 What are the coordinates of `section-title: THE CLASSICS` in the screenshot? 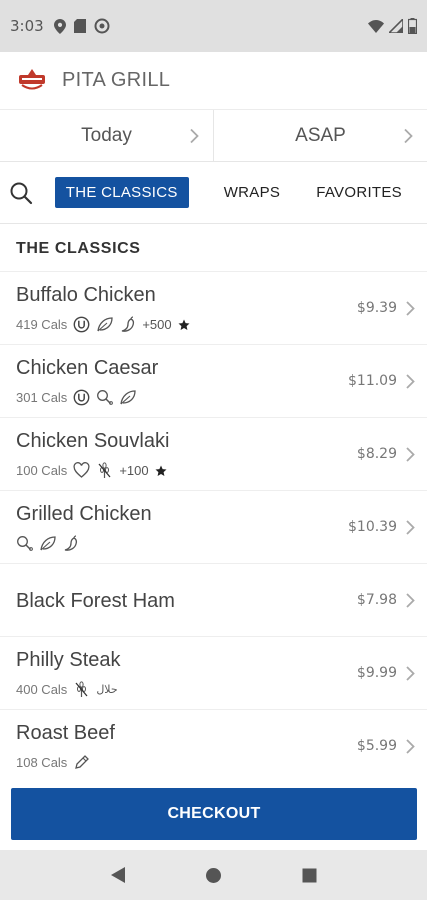 It's located at (213, 249).